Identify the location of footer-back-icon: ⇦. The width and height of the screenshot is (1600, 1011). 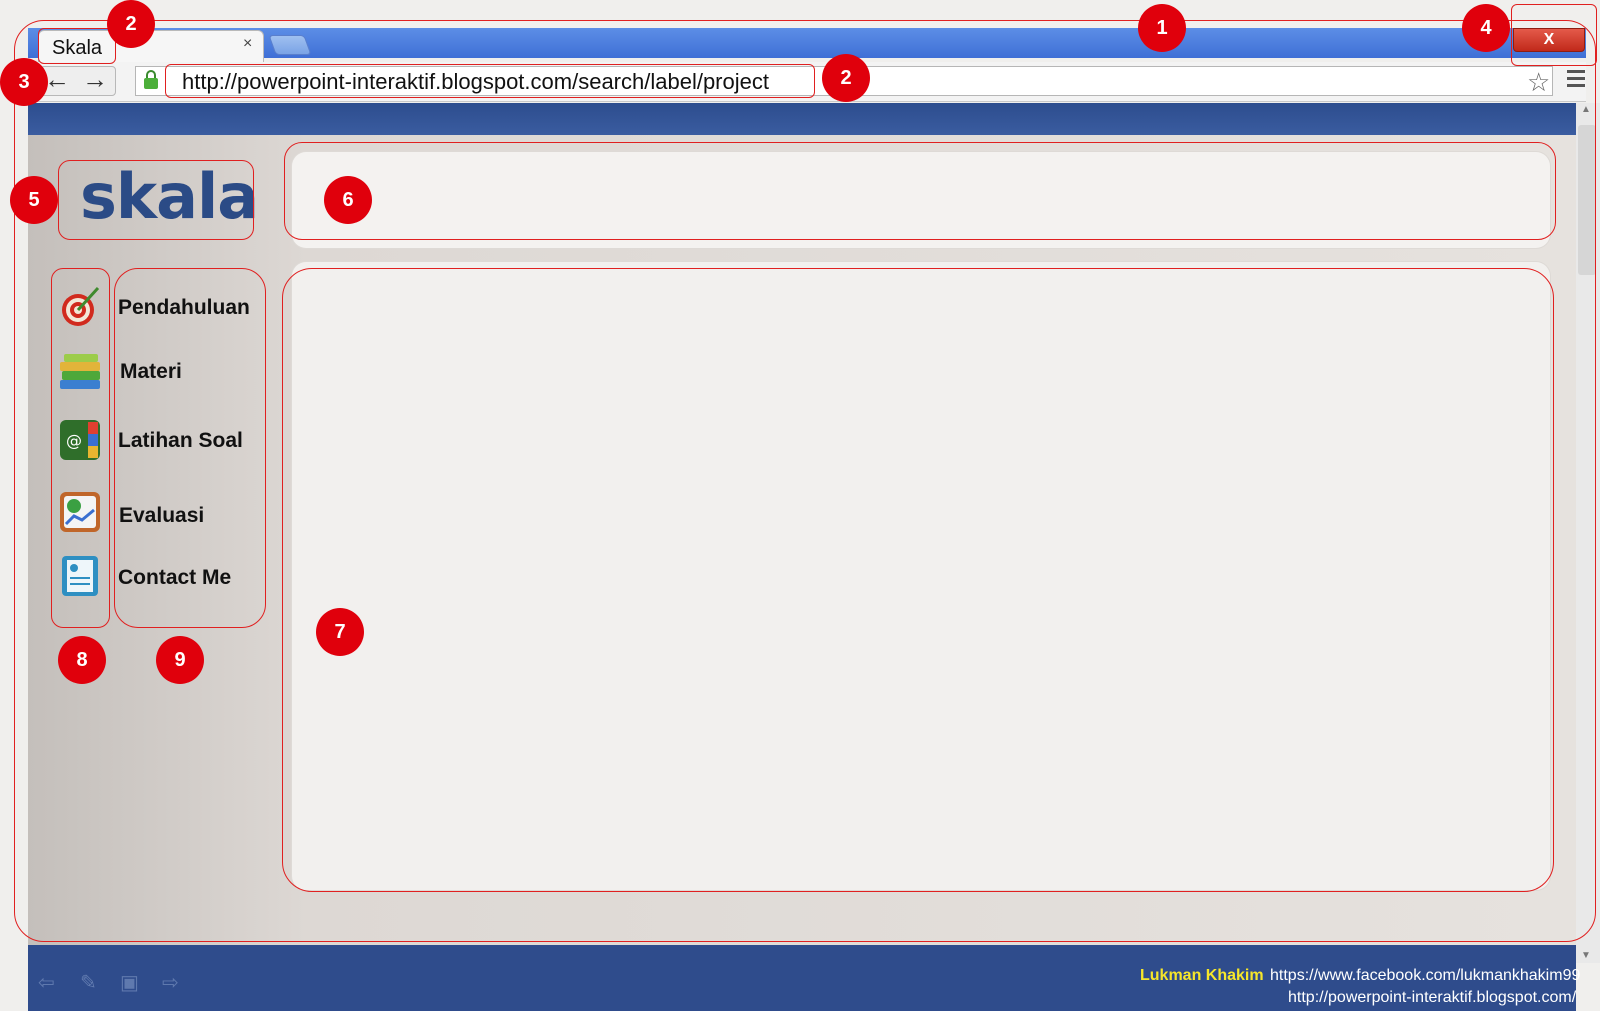
(50, 982).